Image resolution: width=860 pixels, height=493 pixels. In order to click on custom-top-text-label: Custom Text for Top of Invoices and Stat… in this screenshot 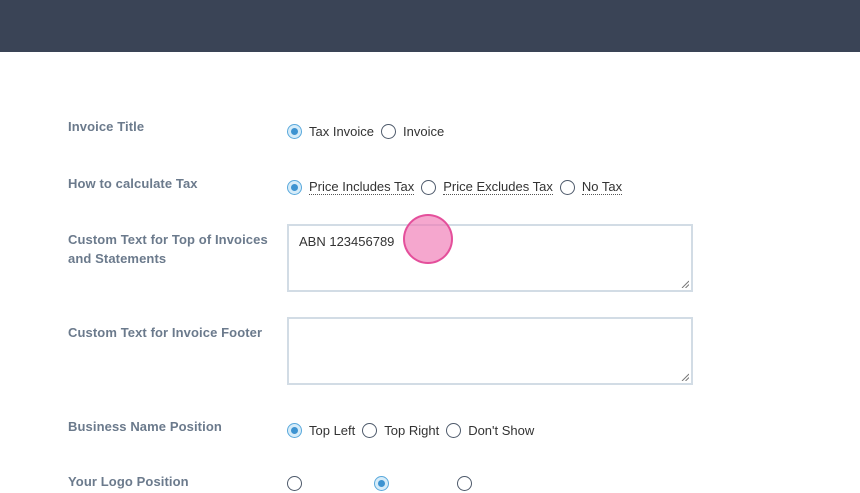, I will do `click(168, 249)`.